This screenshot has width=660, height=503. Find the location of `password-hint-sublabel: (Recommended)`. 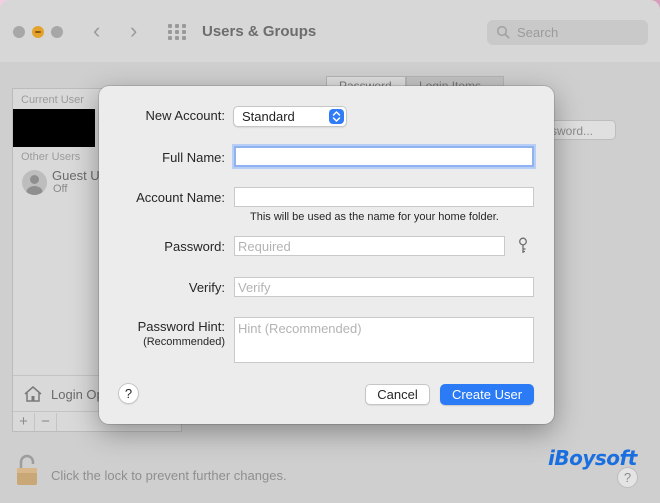

password-hint-sublabel: (Recommended) is located at coordinates (184, 342).